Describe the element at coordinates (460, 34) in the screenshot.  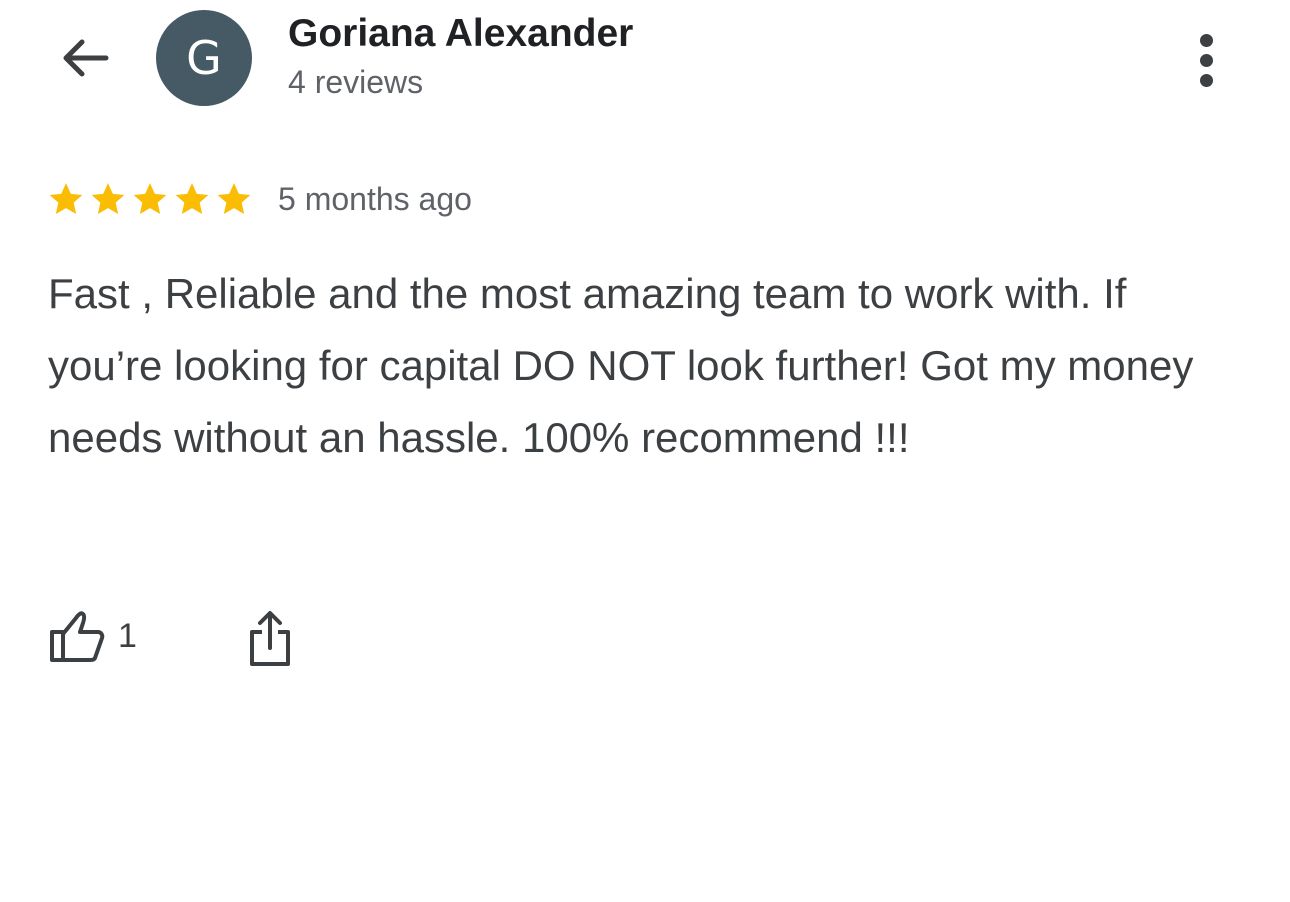
I see `reviewer-name: Goriana Alexander` at that location.